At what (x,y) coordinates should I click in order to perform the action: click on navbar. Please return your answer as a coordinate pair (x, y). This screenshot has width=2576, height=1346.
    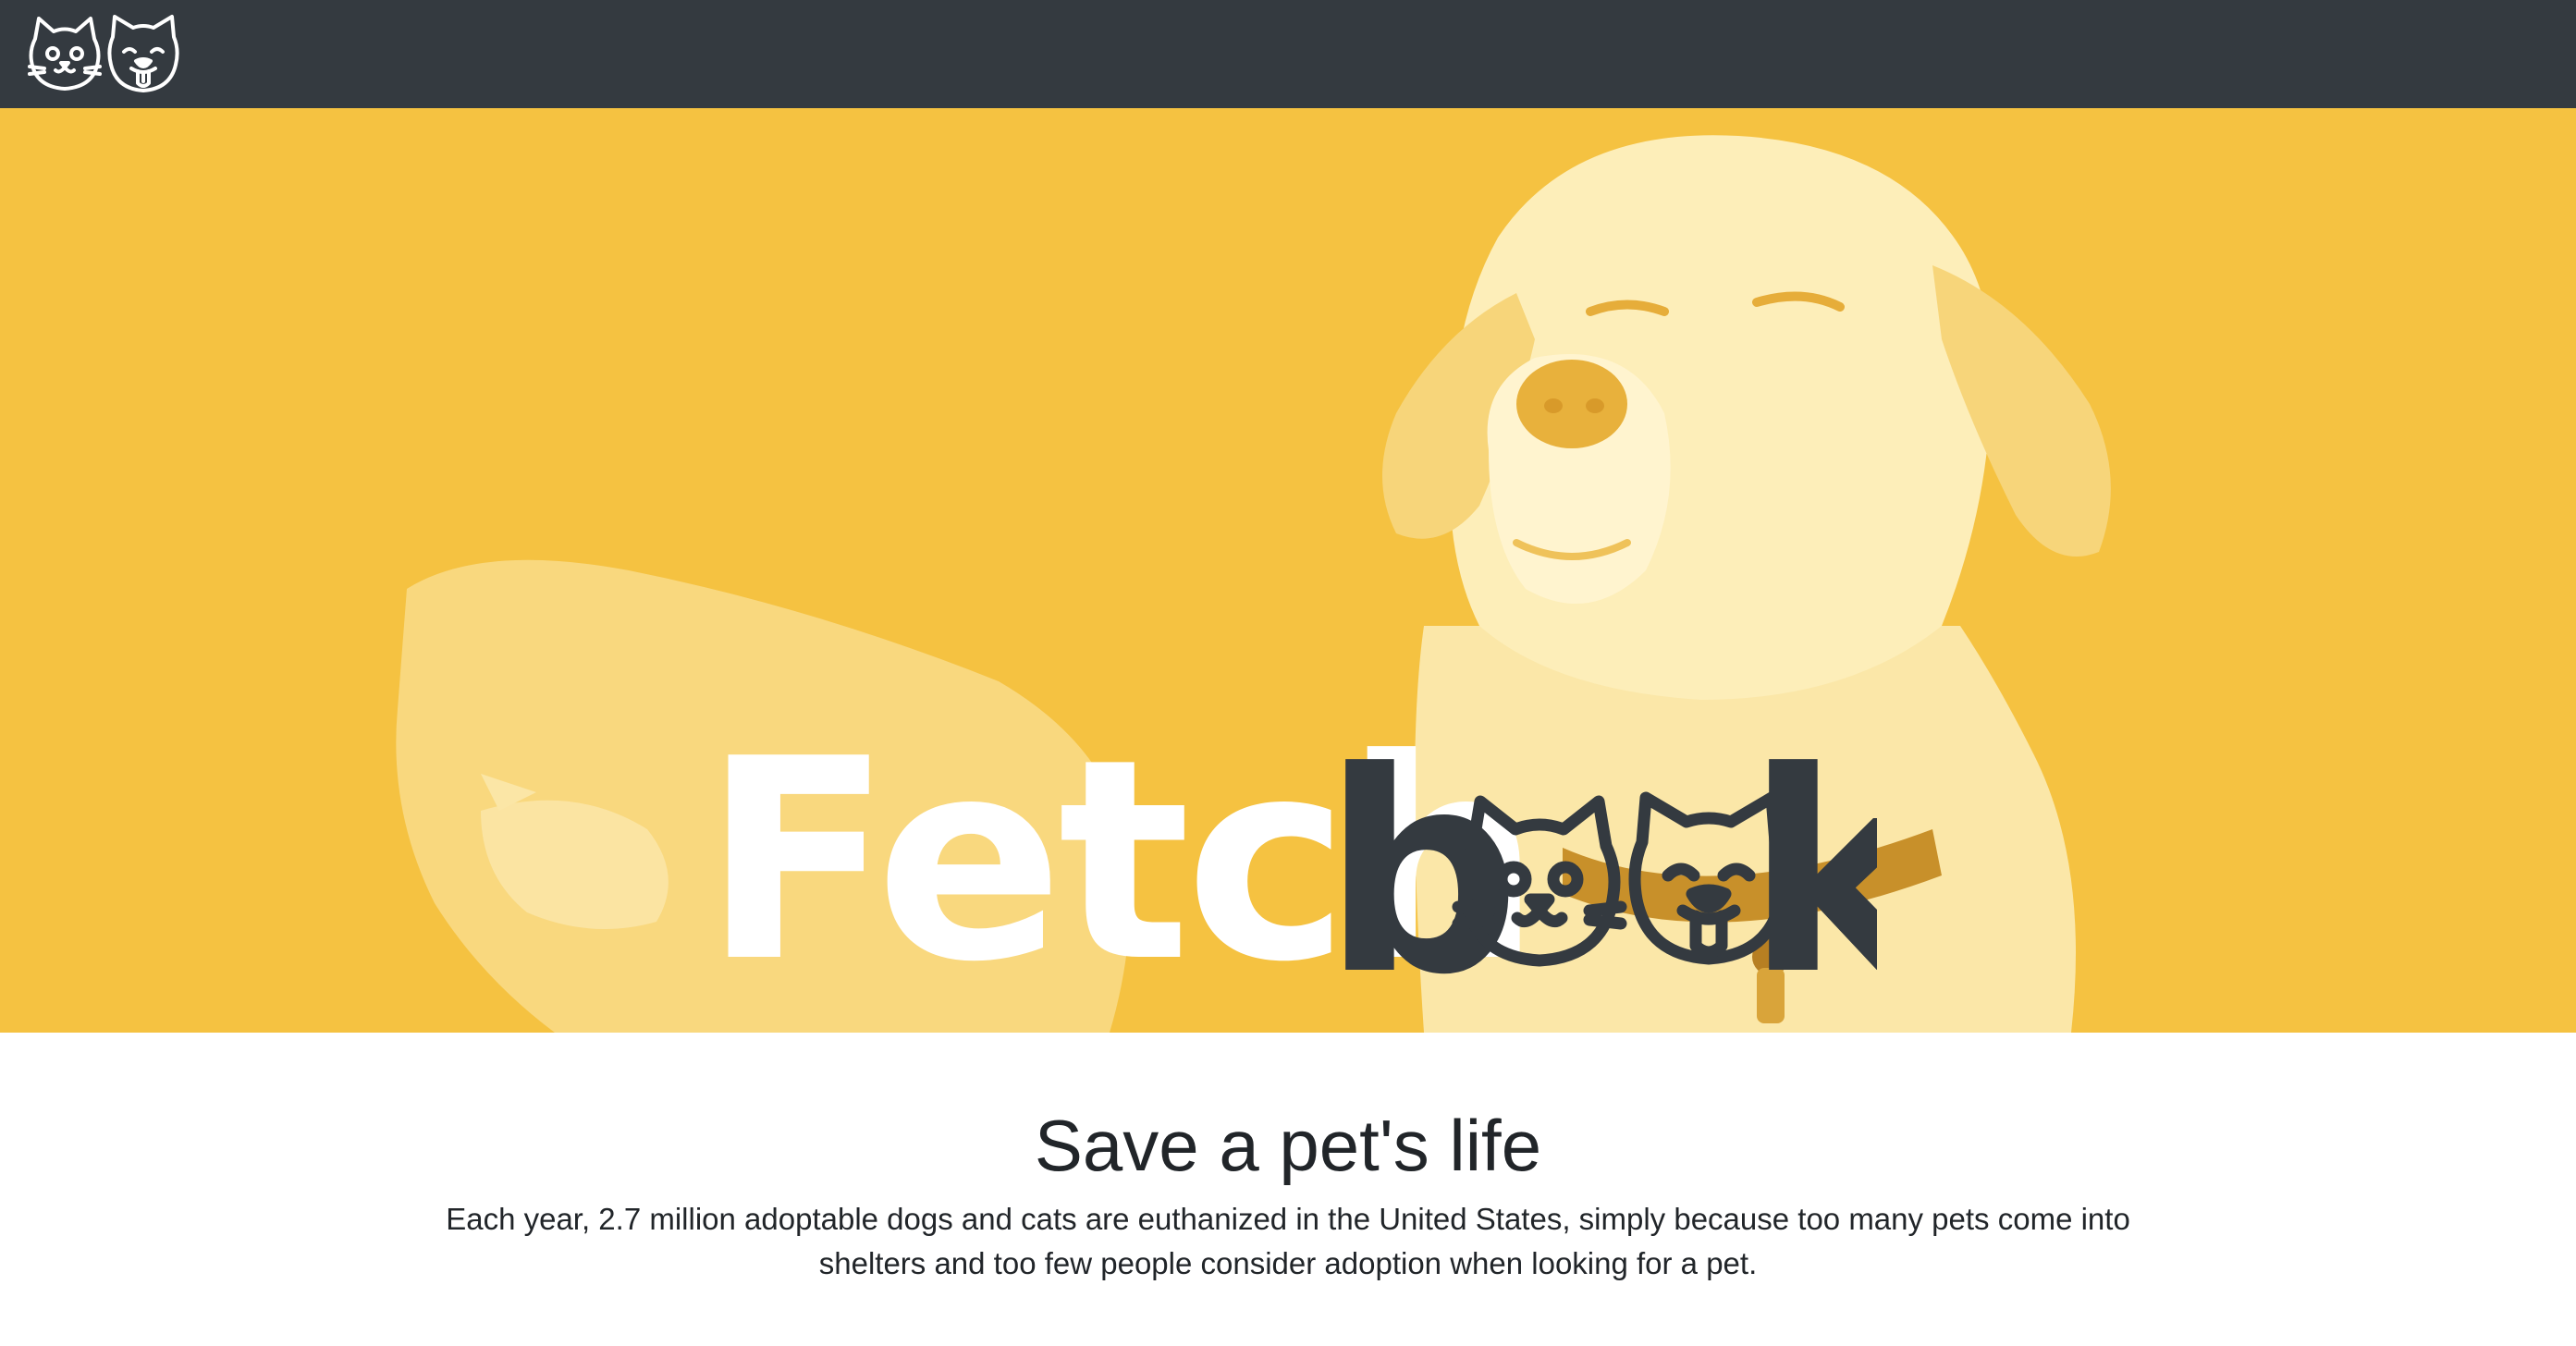
    Looking at the image, I should click on (1288, 54).